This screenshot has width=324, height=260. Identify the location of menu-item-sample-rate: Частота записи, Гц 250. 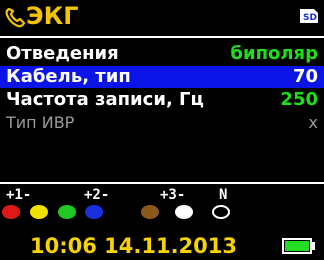
(162, 100).